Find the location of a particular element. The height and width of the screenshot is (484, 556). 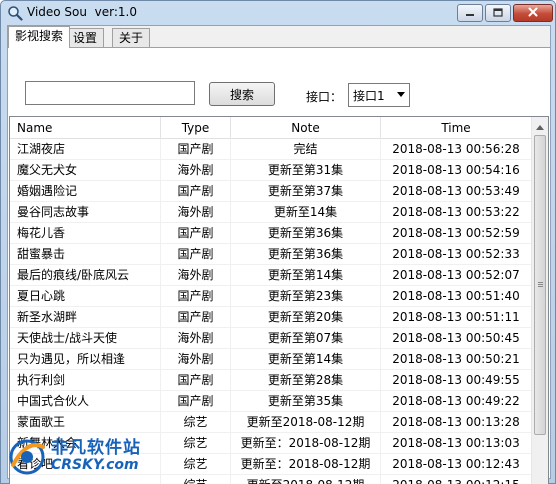

column-header-note: Note is located at coordinates (306, 128).